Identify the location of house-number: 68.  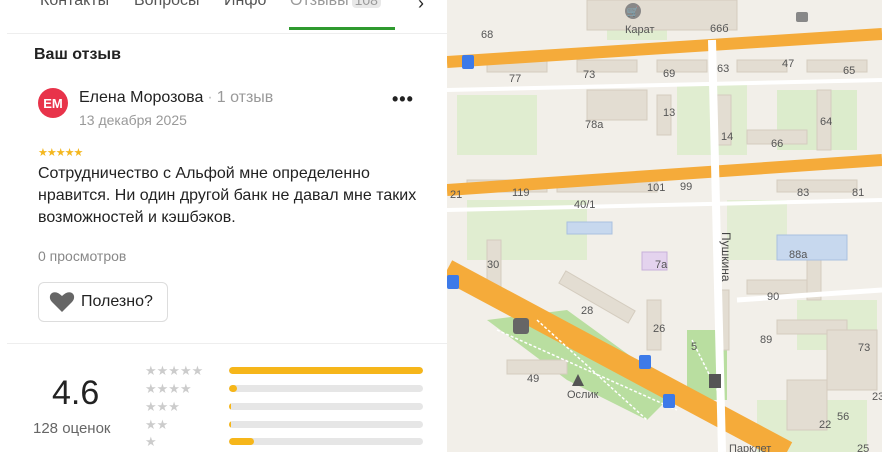
(487, 35).